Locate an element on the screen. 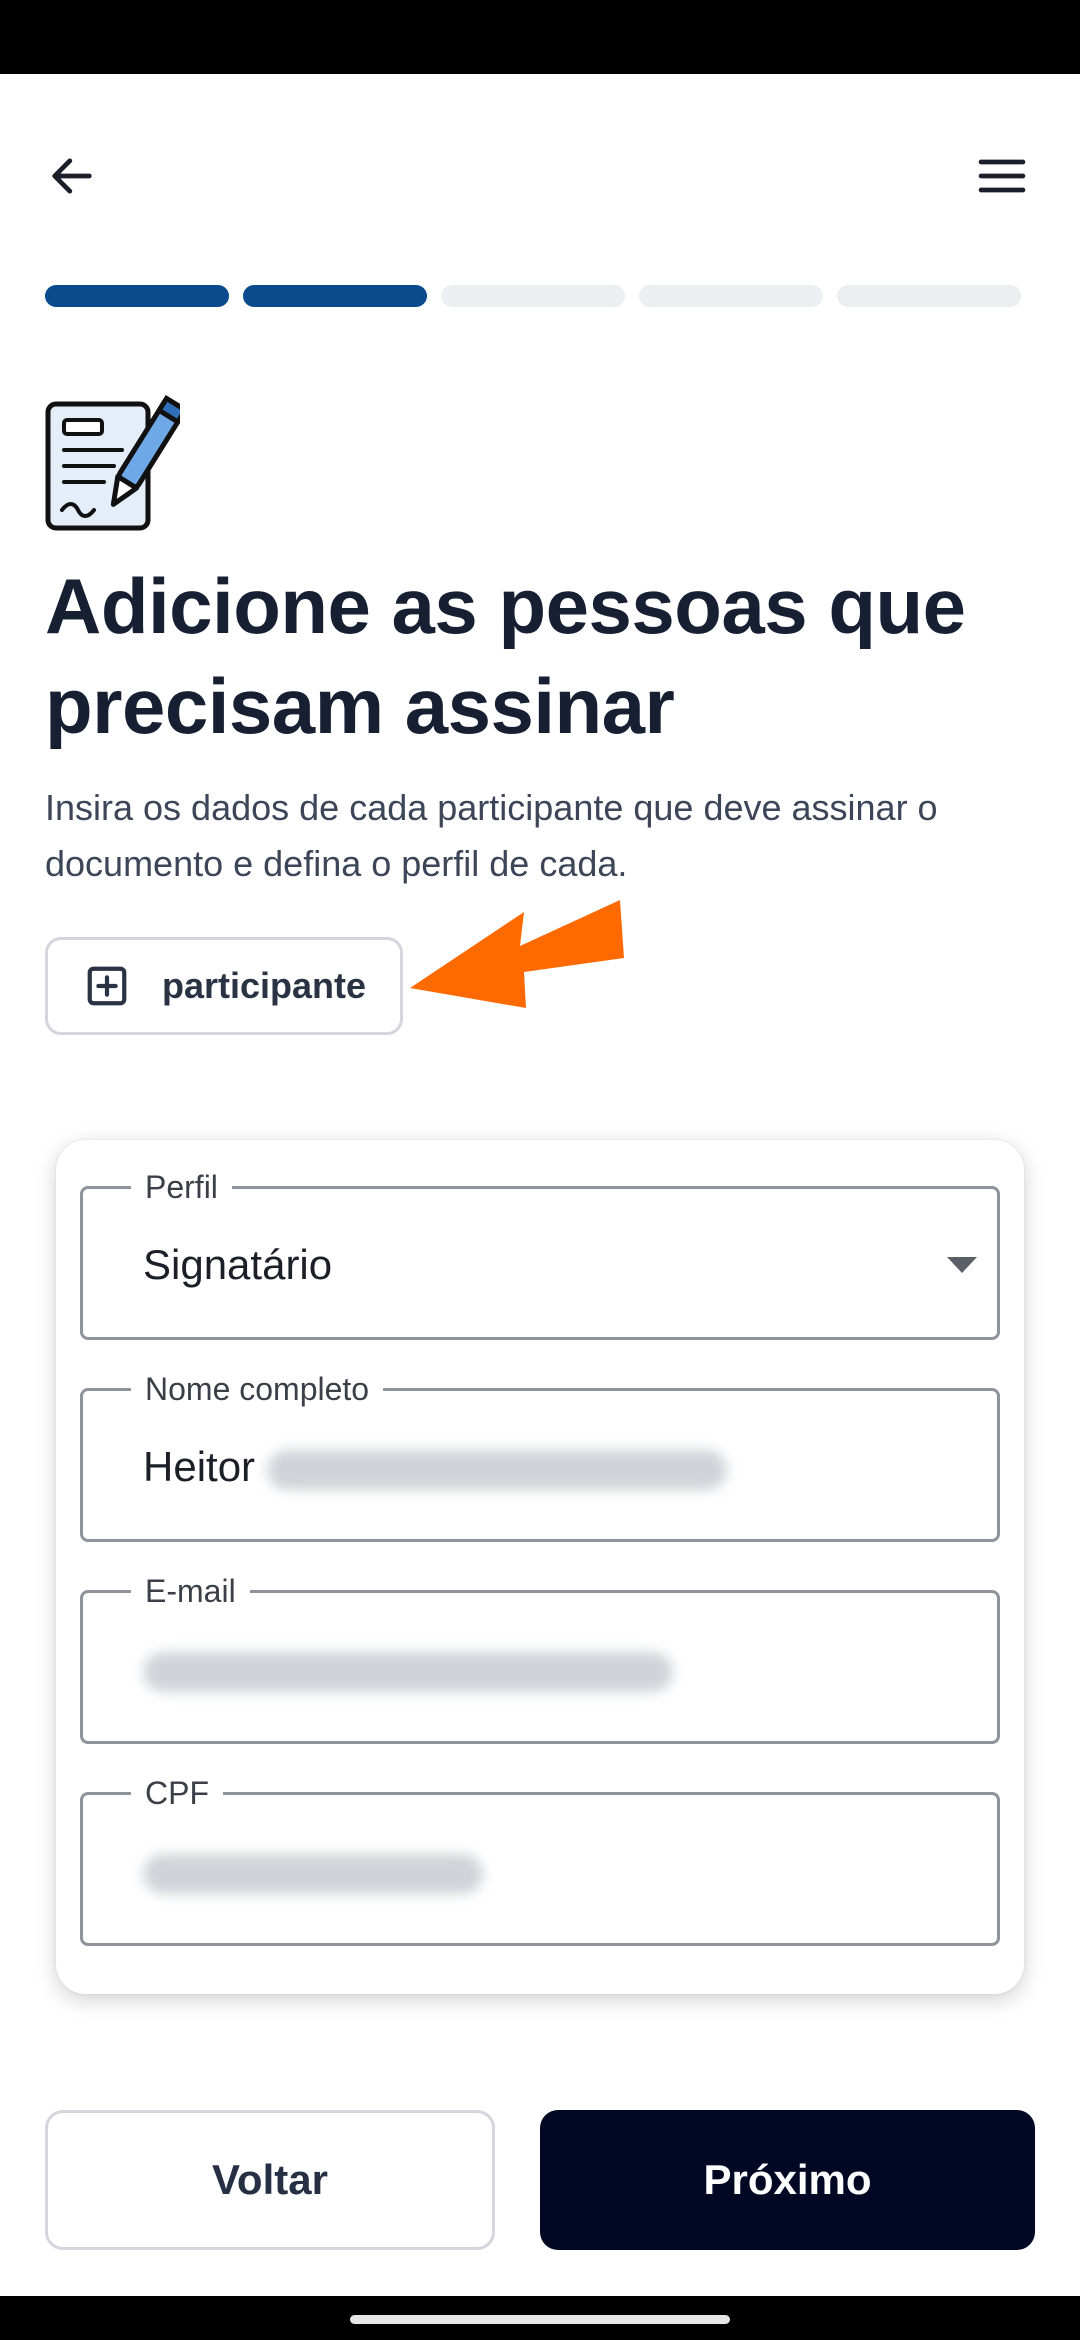 The width and height of the screenshot is (1080, 2340). next-button: Próximo is located at coordinates (787, 2180).